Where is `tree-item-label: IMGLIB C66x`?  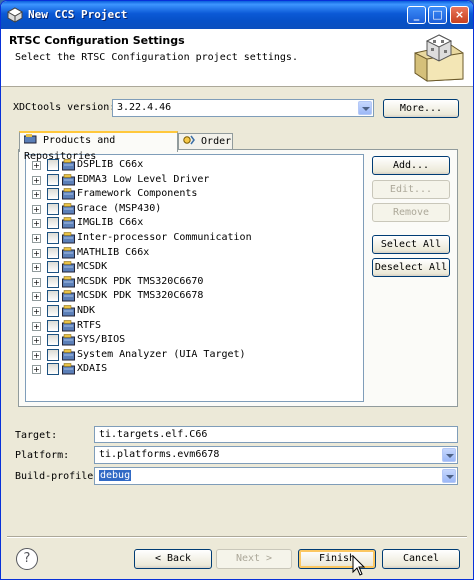 tree-item-label: IMGLIB C66x is located at coordinates (110, 223).